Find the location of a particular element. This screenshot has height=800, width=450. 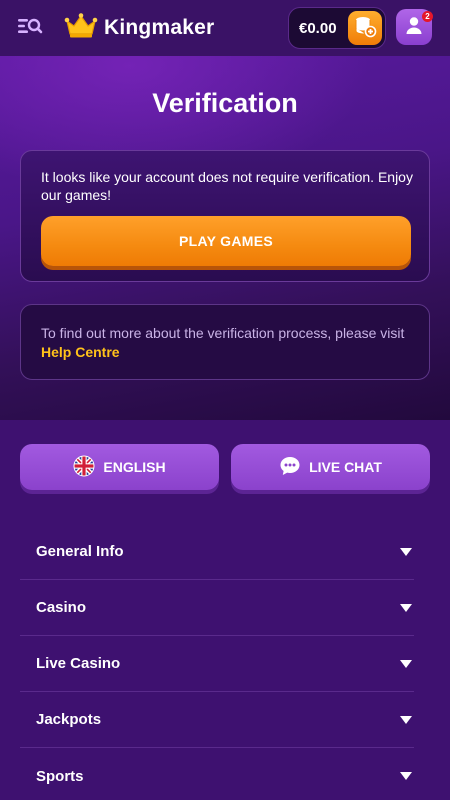

live-chat-label: LIVE CHAT is located at coordinates (345, 467).